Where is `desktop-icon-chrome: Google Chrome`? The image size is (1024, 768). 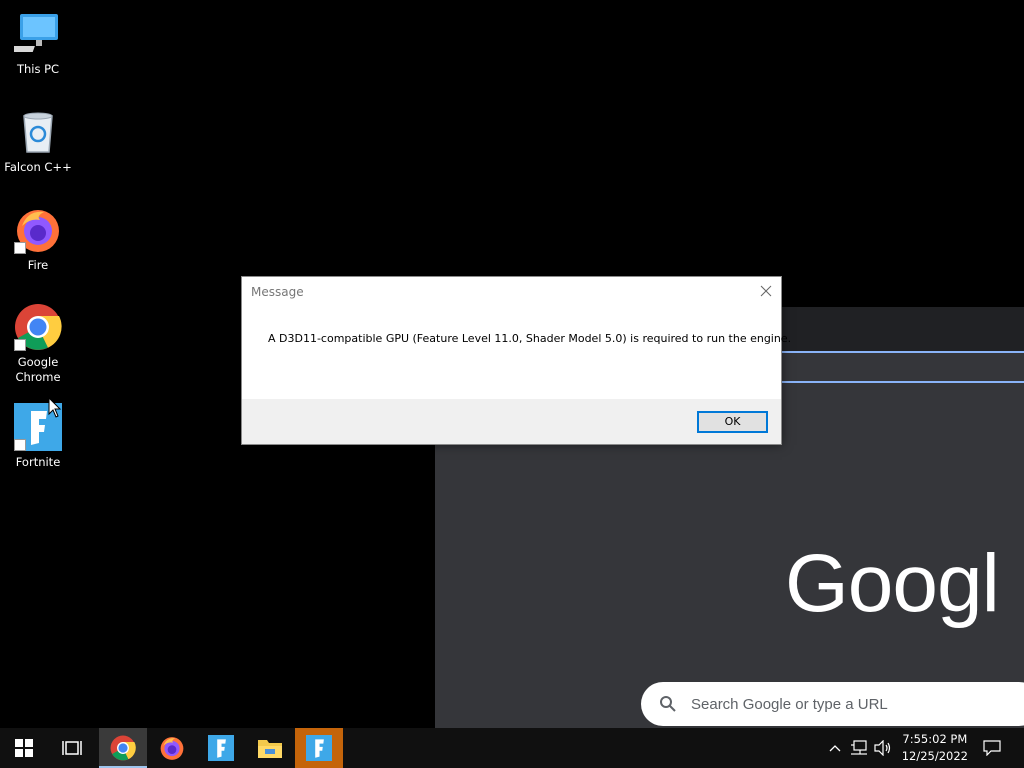 desktop-icon-chrome: Google Chrome is located at coordinates (38, 344).